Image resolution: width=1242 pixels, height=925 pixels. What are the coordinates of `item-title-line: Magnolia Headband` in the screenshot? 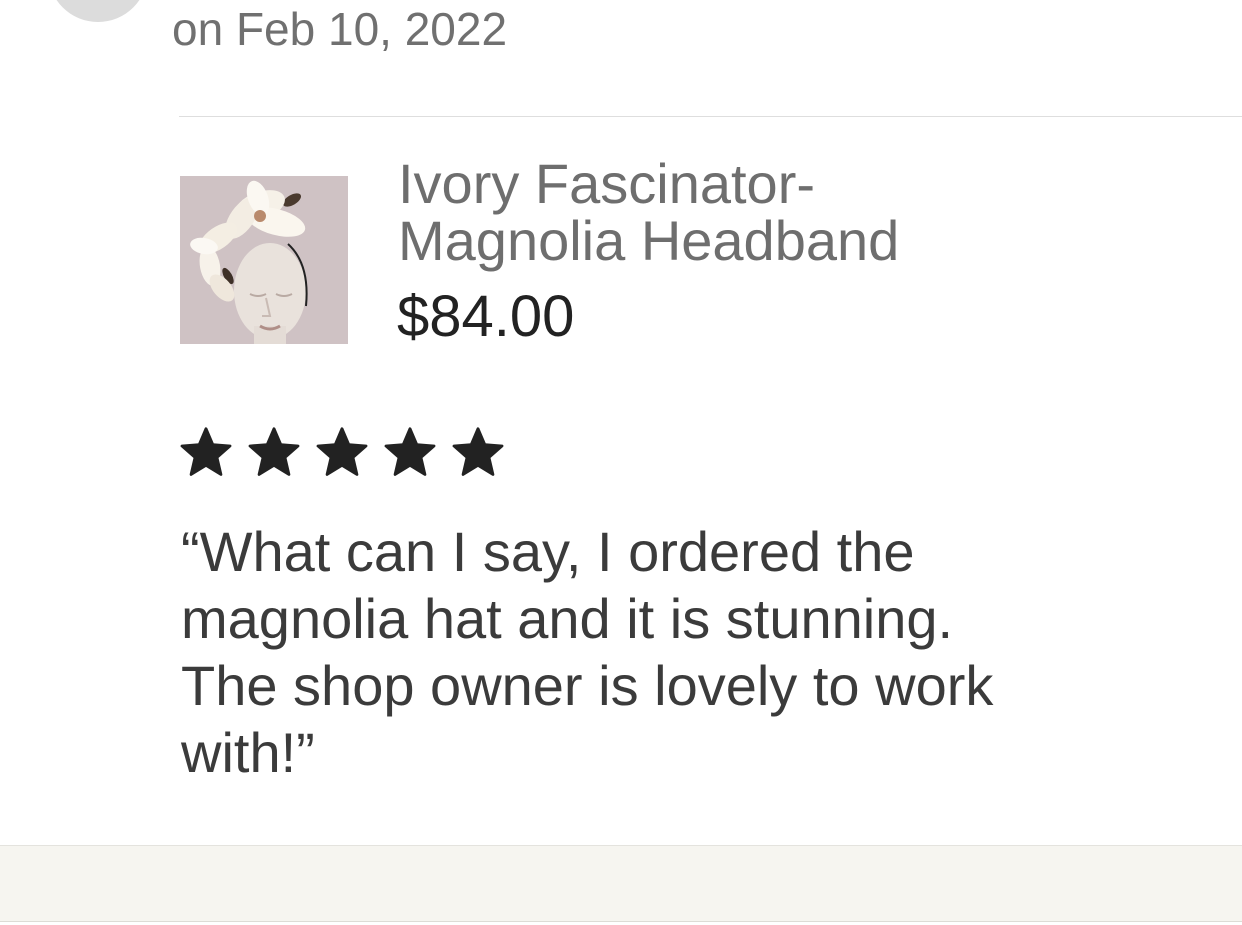 It's located at (649, 240).